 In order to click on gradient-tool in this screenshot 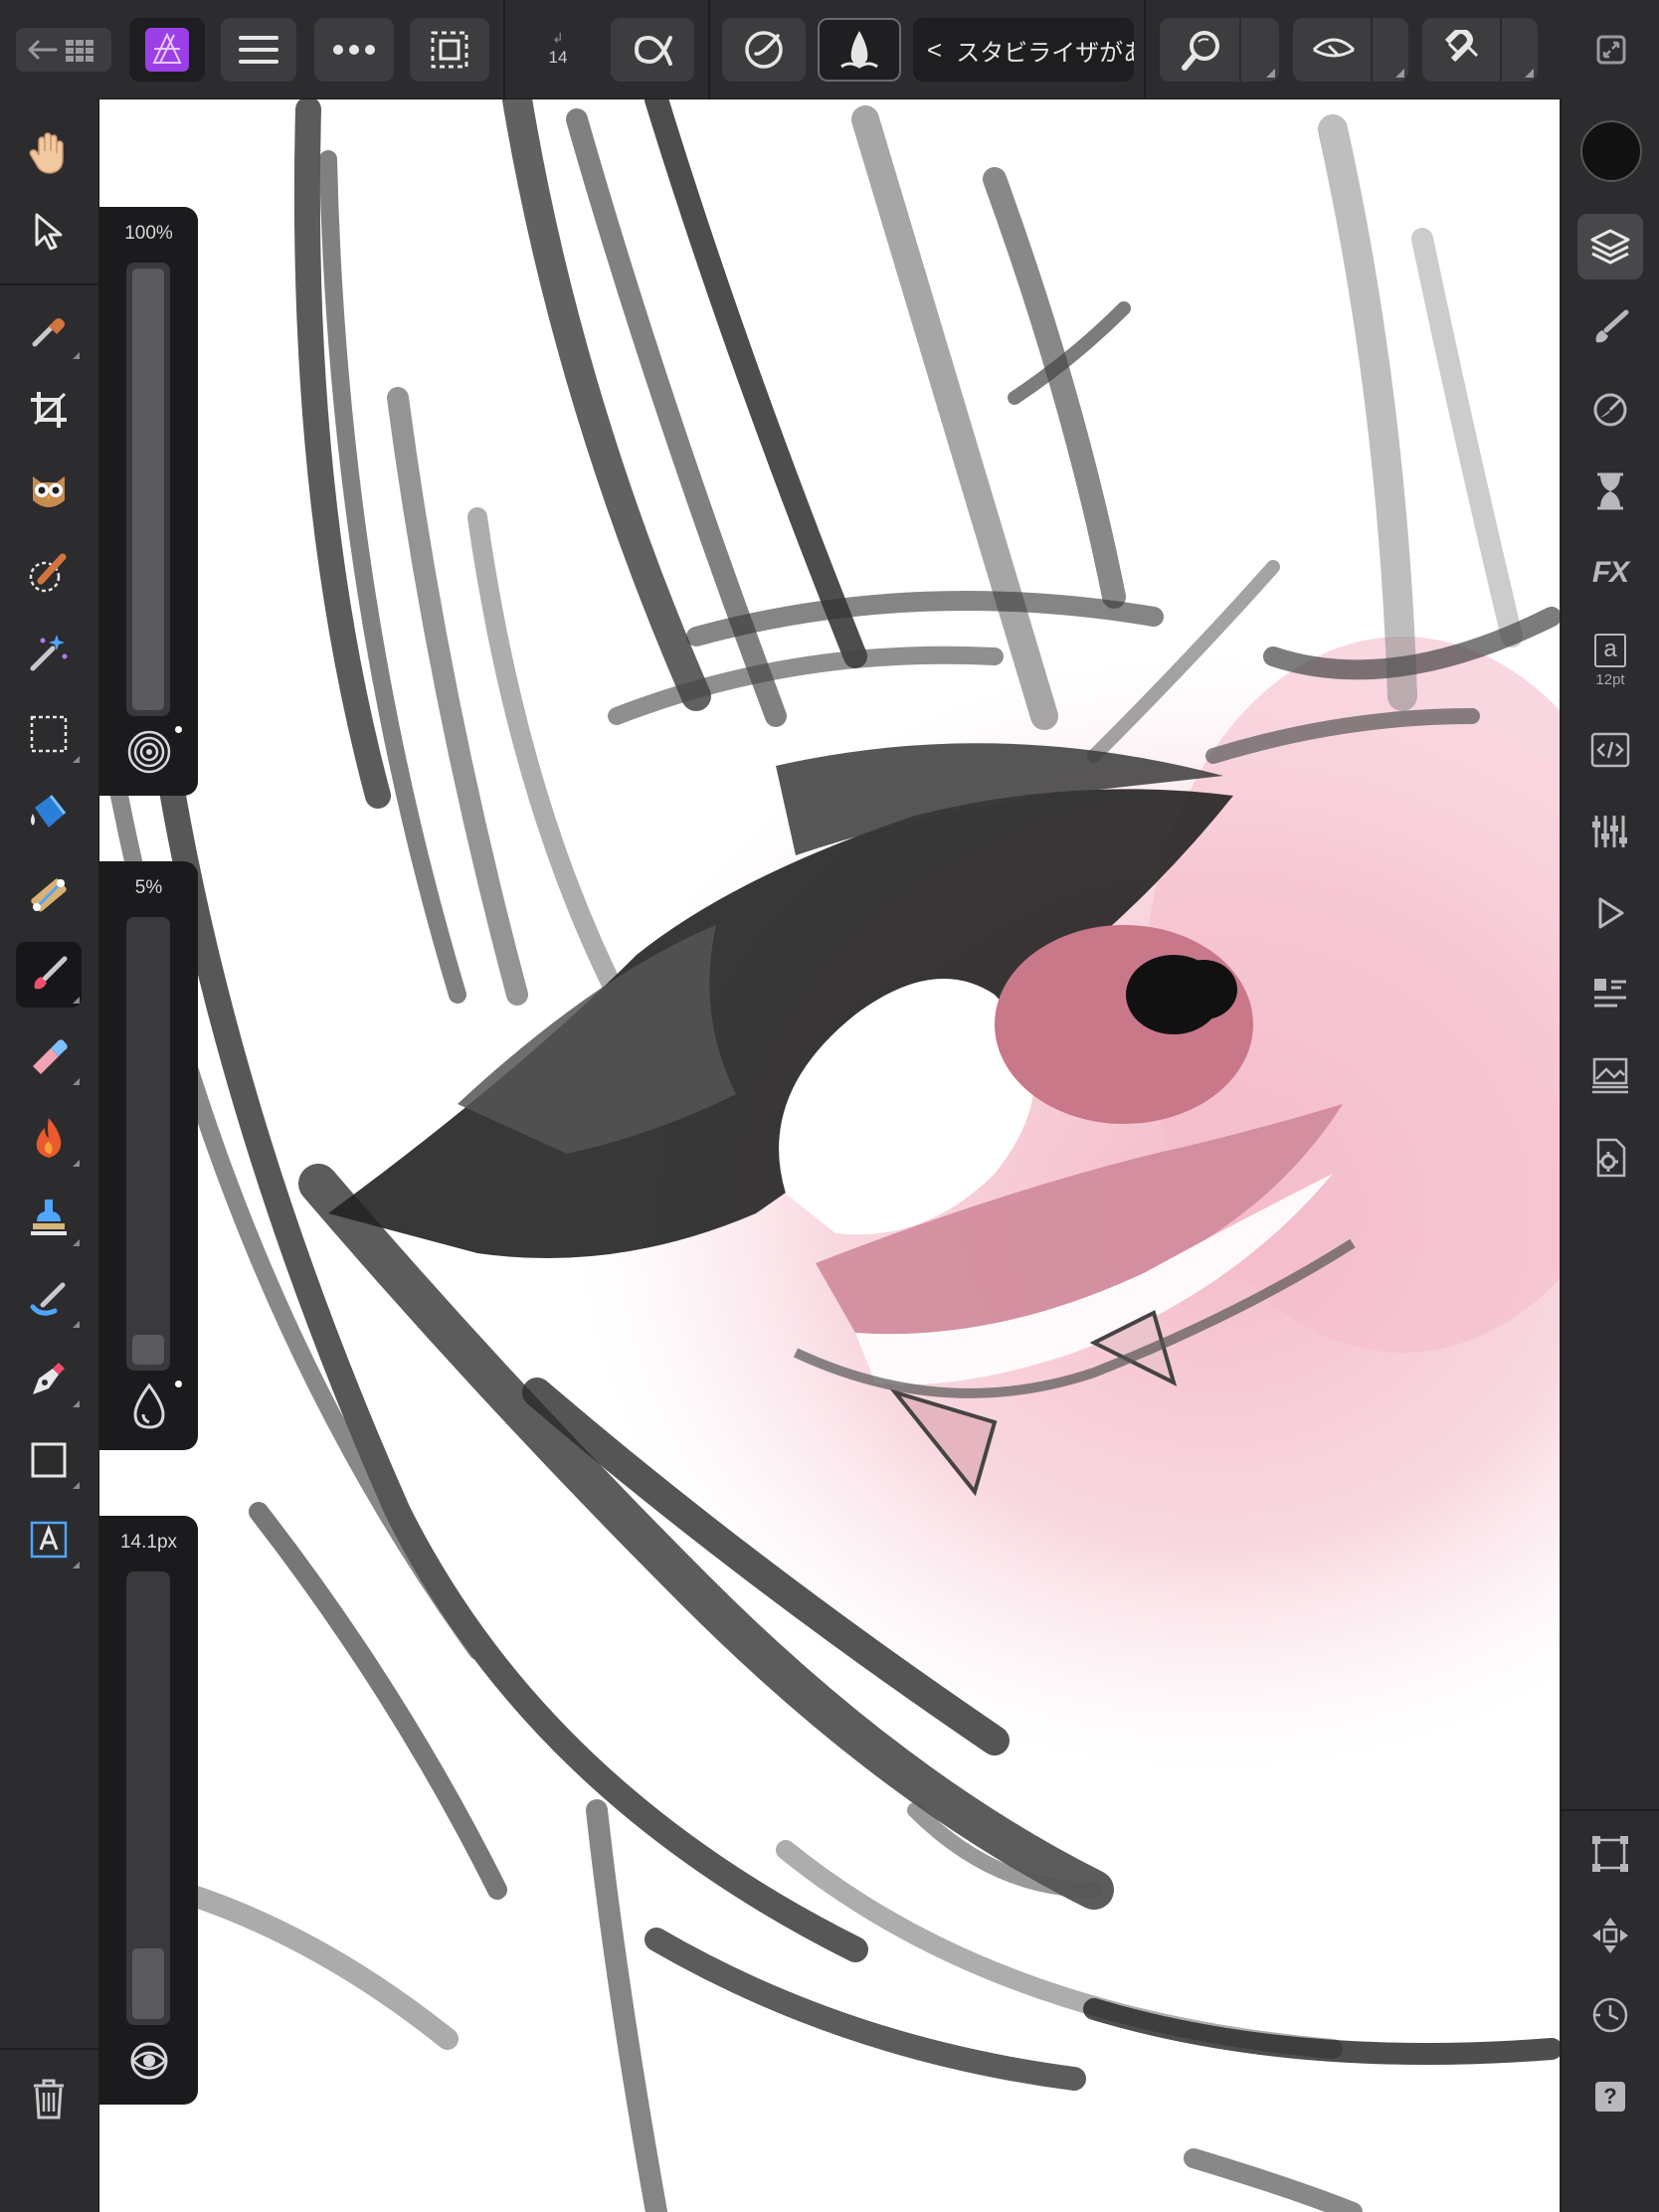, I will do `click(49, 895)`.